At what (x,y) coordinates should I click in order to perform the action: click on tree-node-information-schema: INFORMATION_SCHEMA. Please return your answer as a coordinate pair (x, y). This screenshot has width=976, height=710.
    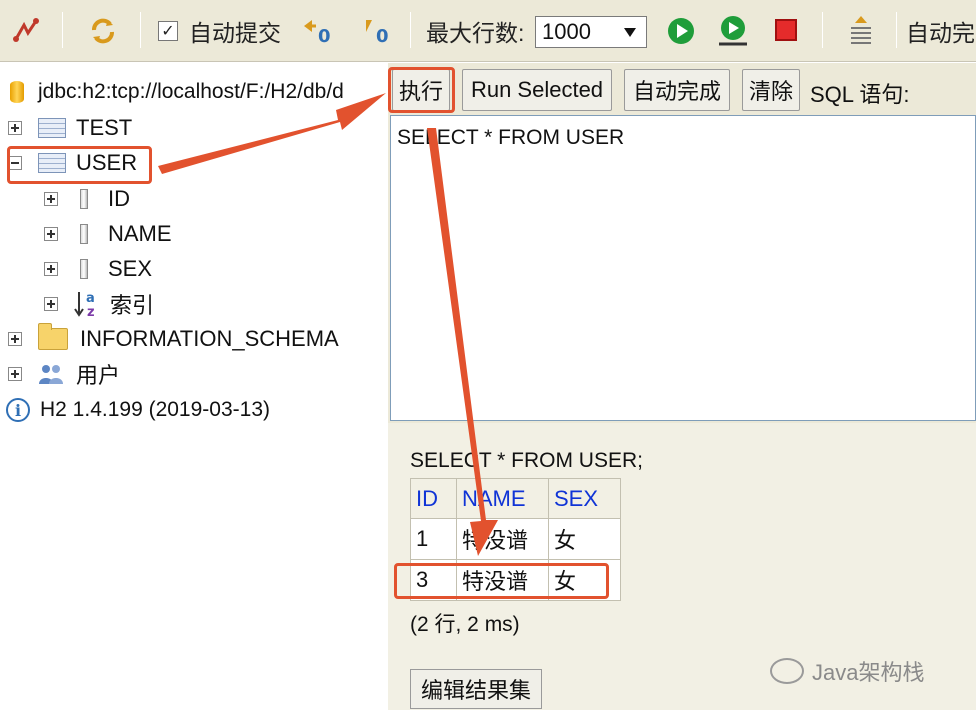
    Looking at the image, I should click on (173, 339).